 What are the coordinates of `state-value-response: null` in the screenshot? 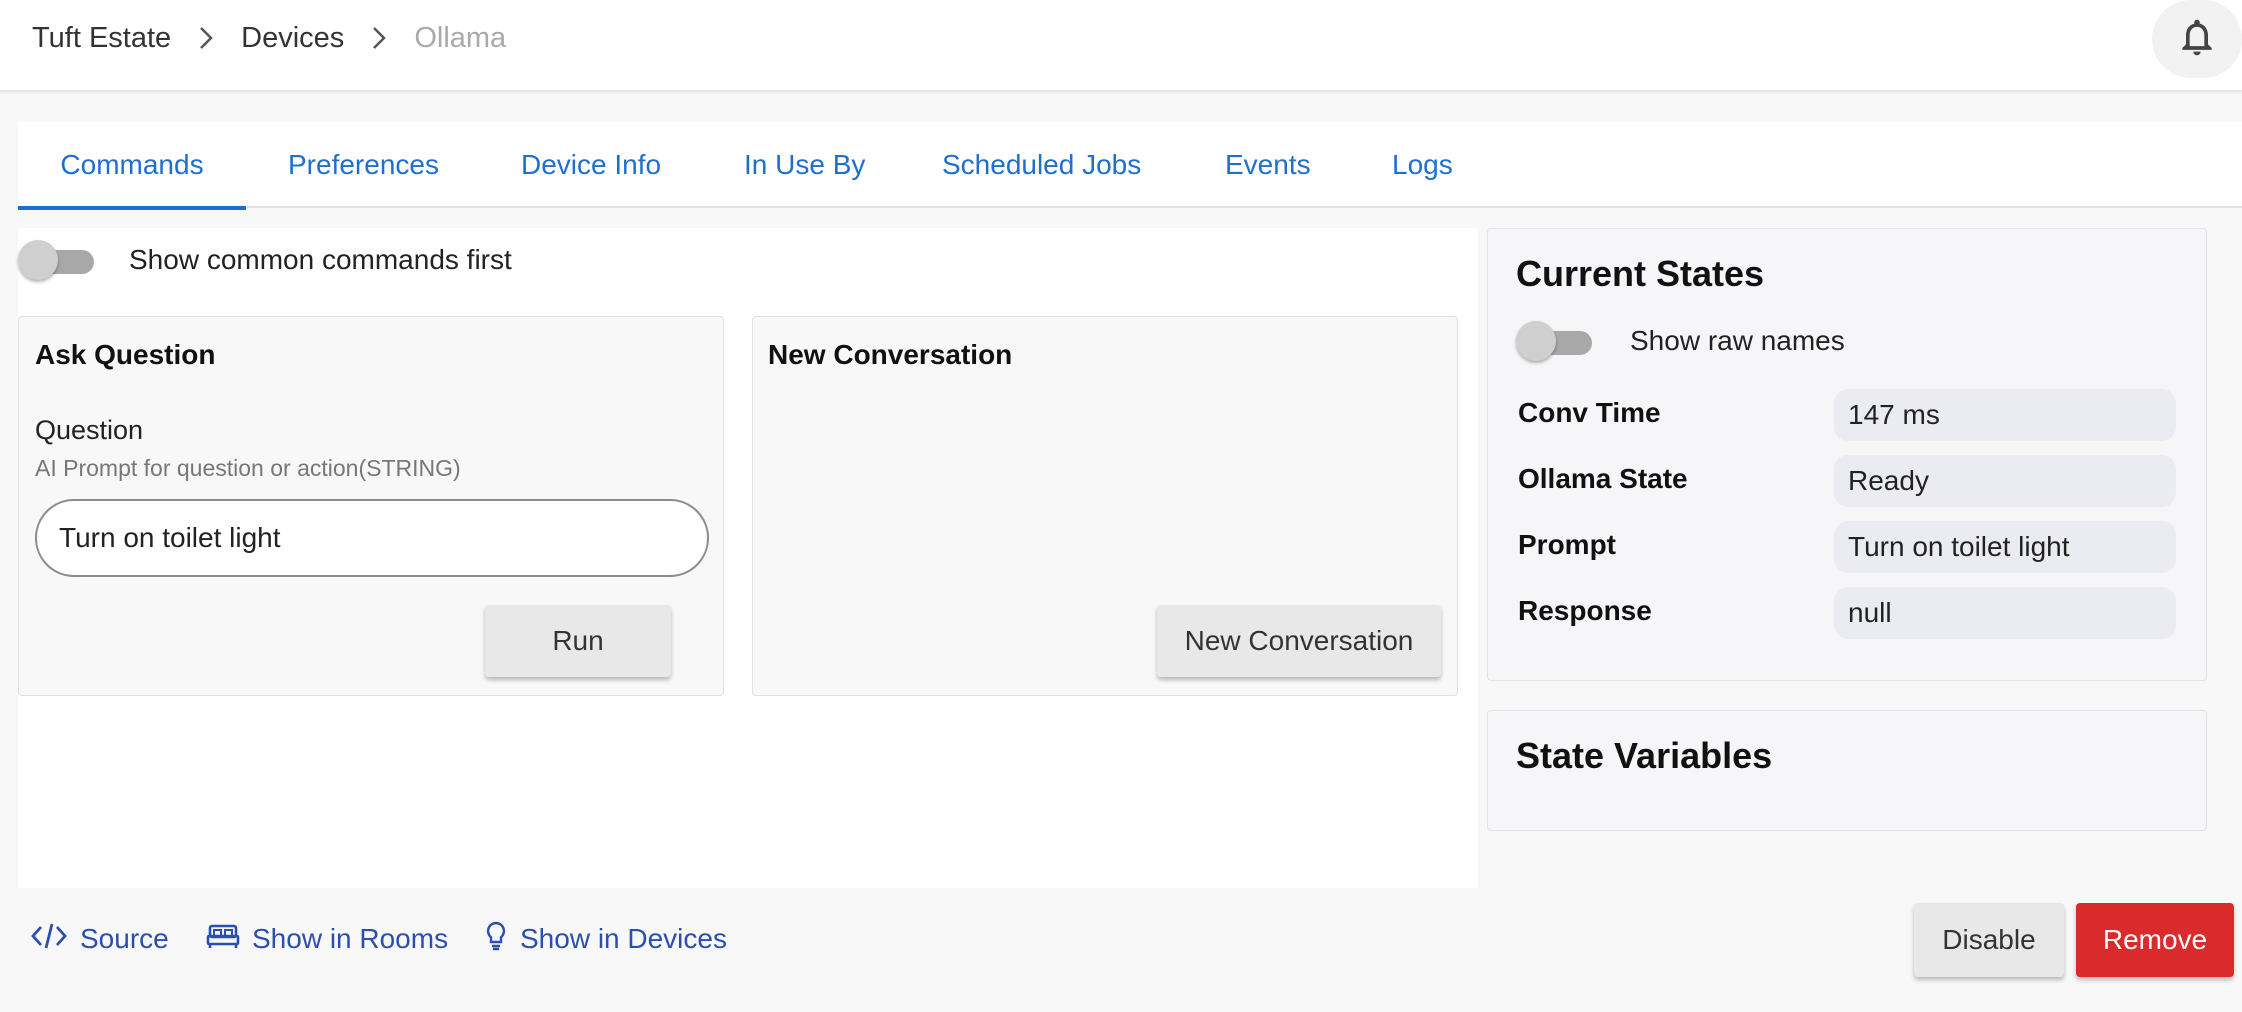 It's located at (2005, 613).